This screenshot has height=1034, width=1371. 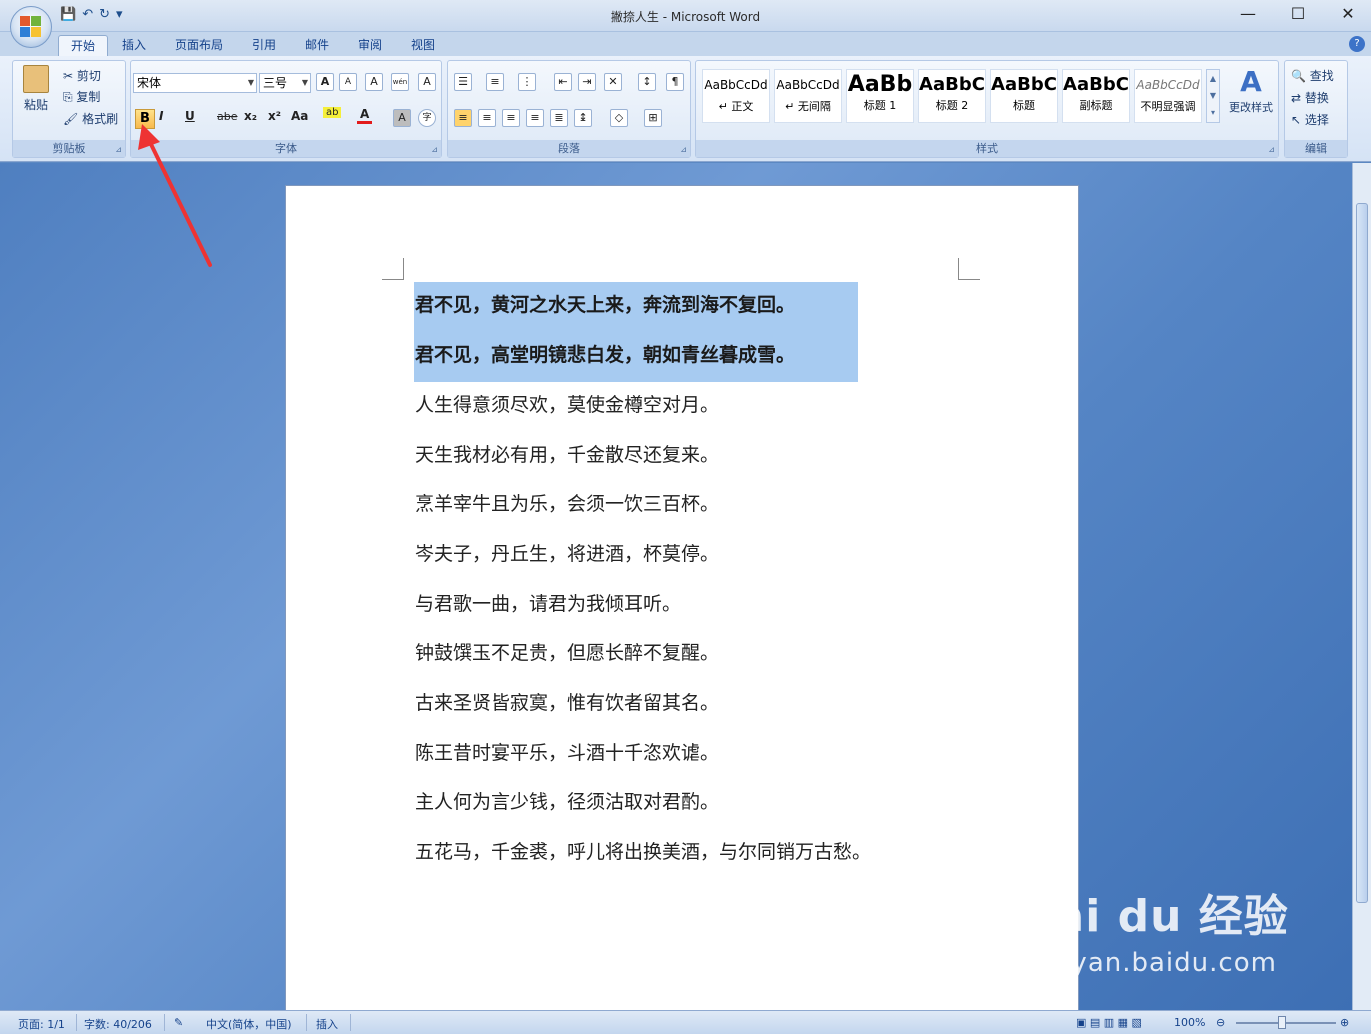 What do you see at coordinates (1282, 1022) in the screenshot?
I see `zoom-slider-thumb` at bounding box center [1282, 1022].